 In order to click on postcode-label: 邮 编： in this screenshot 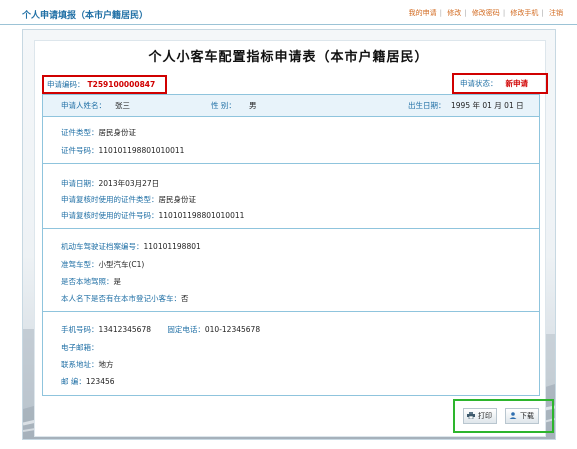, I will do `click(73, 381)`.